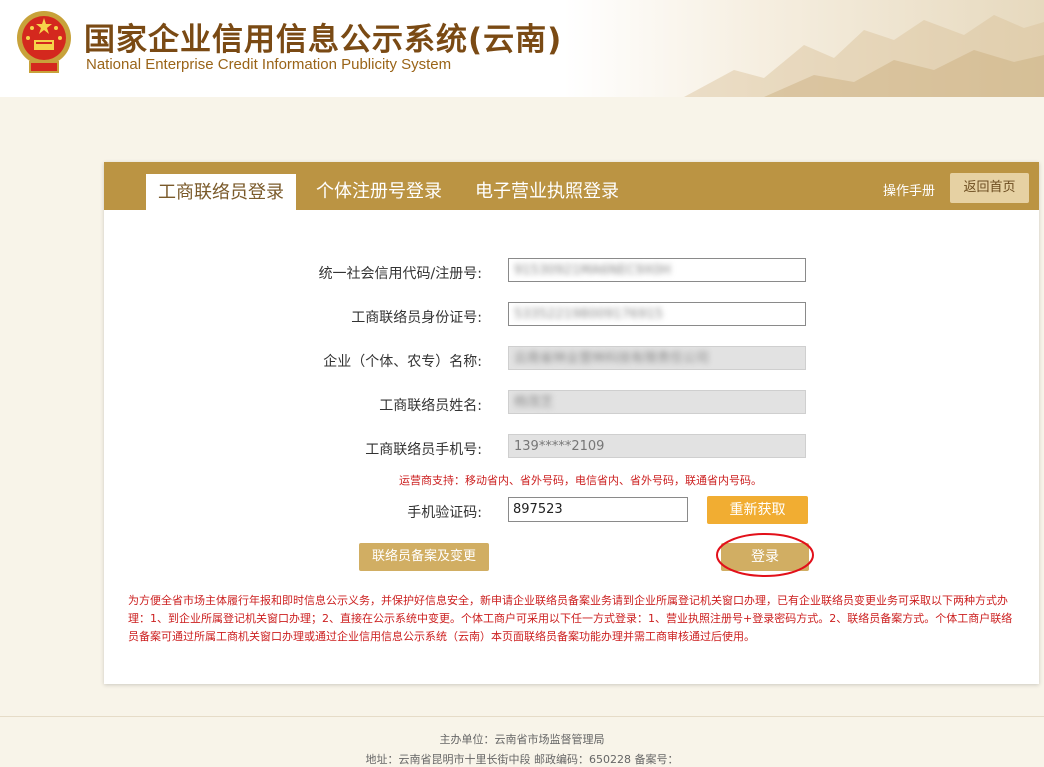  Describe the element at coordinates (534, 402) in the screenshot. I see `contact-name-value: 杨茂芝` at that location.